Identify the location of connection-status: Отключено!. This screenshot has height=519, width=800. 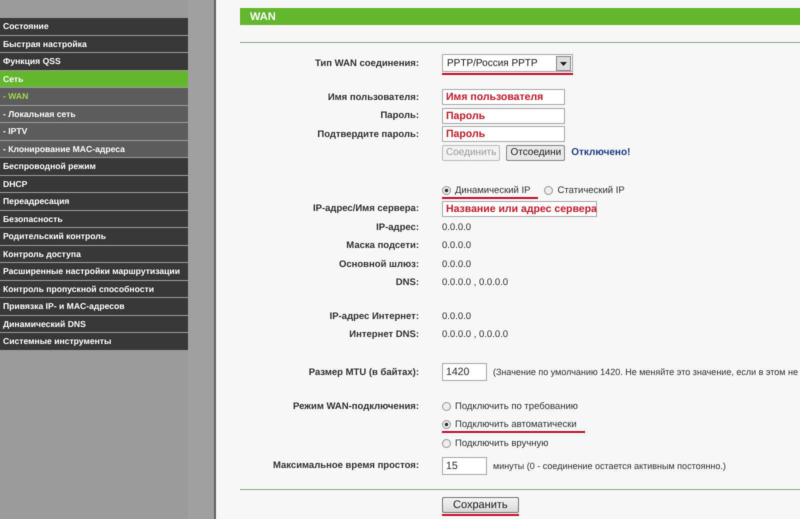
(600, 152).